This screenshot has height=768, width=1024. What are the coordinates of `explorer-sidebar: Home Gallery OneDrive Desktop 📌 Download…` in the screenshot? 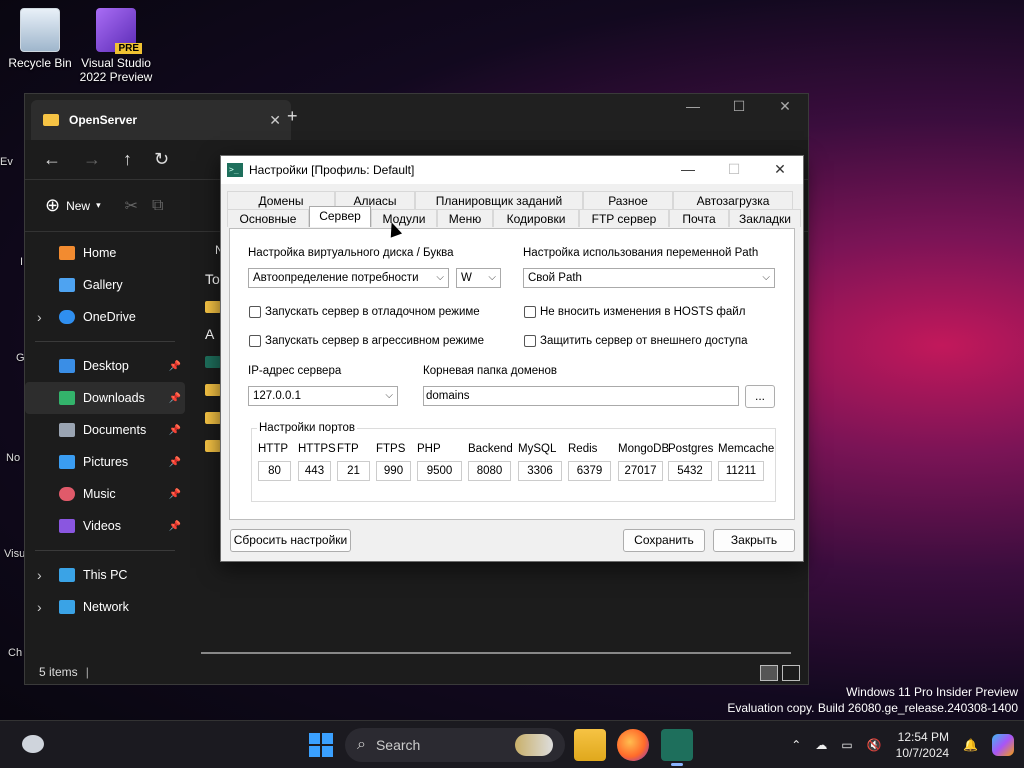 It's located at (105, 446).